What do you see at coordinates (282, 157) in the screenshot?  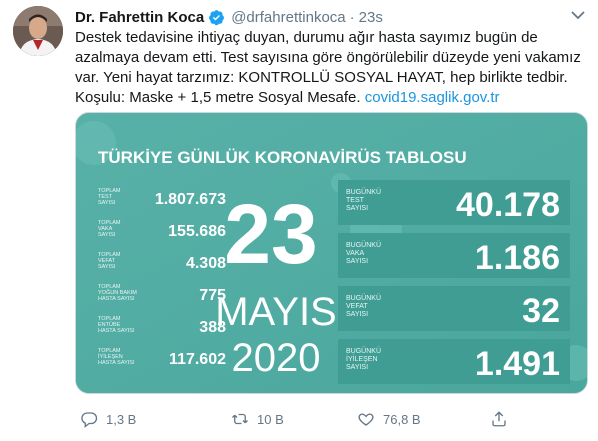 I see `infographic-title: TÜRKİYE GÜNLÜK KORONAVİRÜS TABLOSU` at bounding box center [282, 157].